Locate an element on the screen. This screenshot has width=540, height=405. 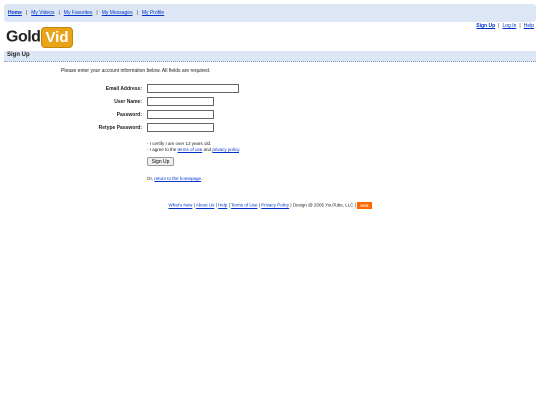
footer-copyright: Design @ 2005 YouTube, LLC is located at coordinates (323, 205).